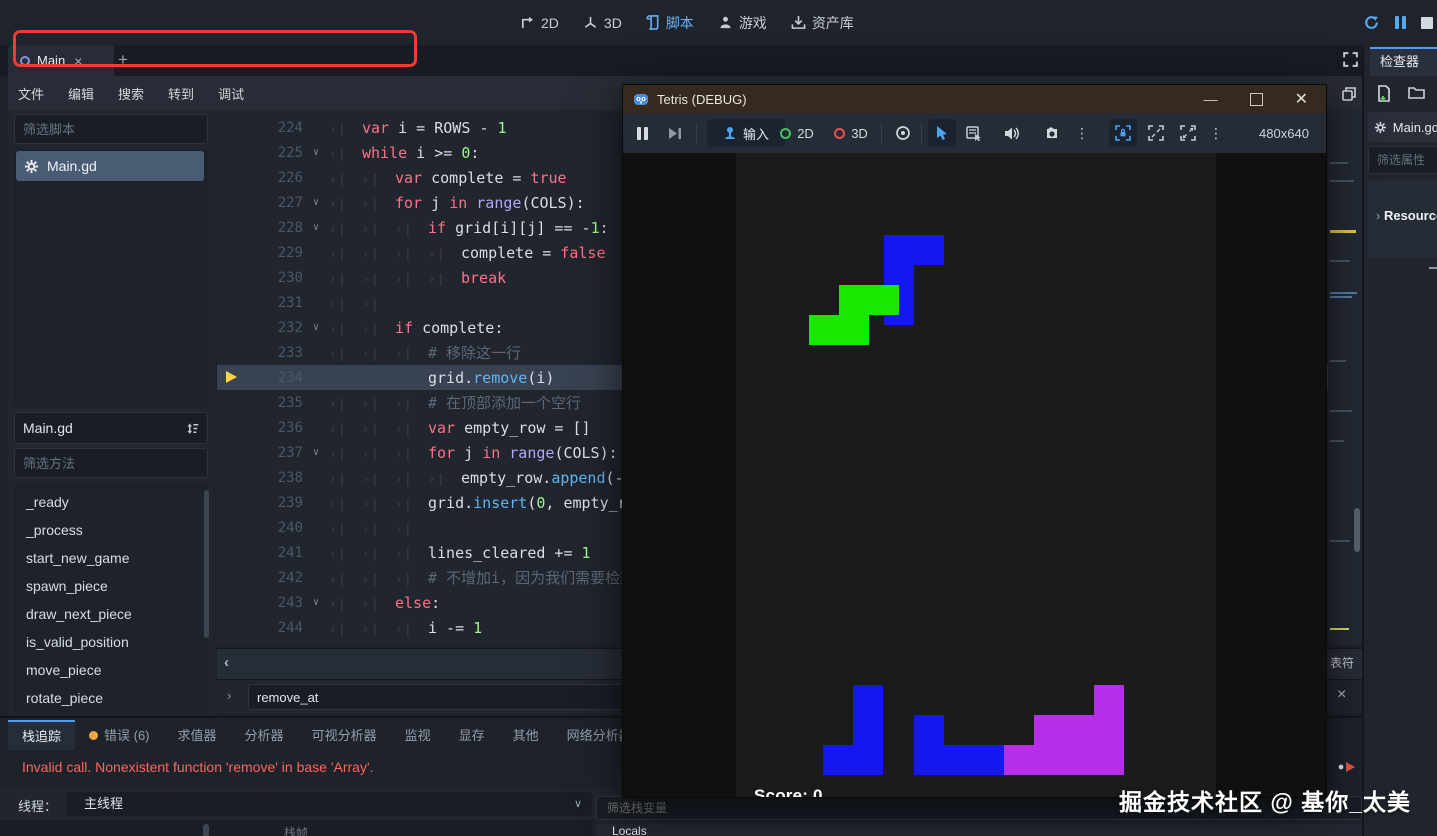  Describe the element at coordinates (1123, 133) in the screenshot. I see `embed-window-button` at that location.